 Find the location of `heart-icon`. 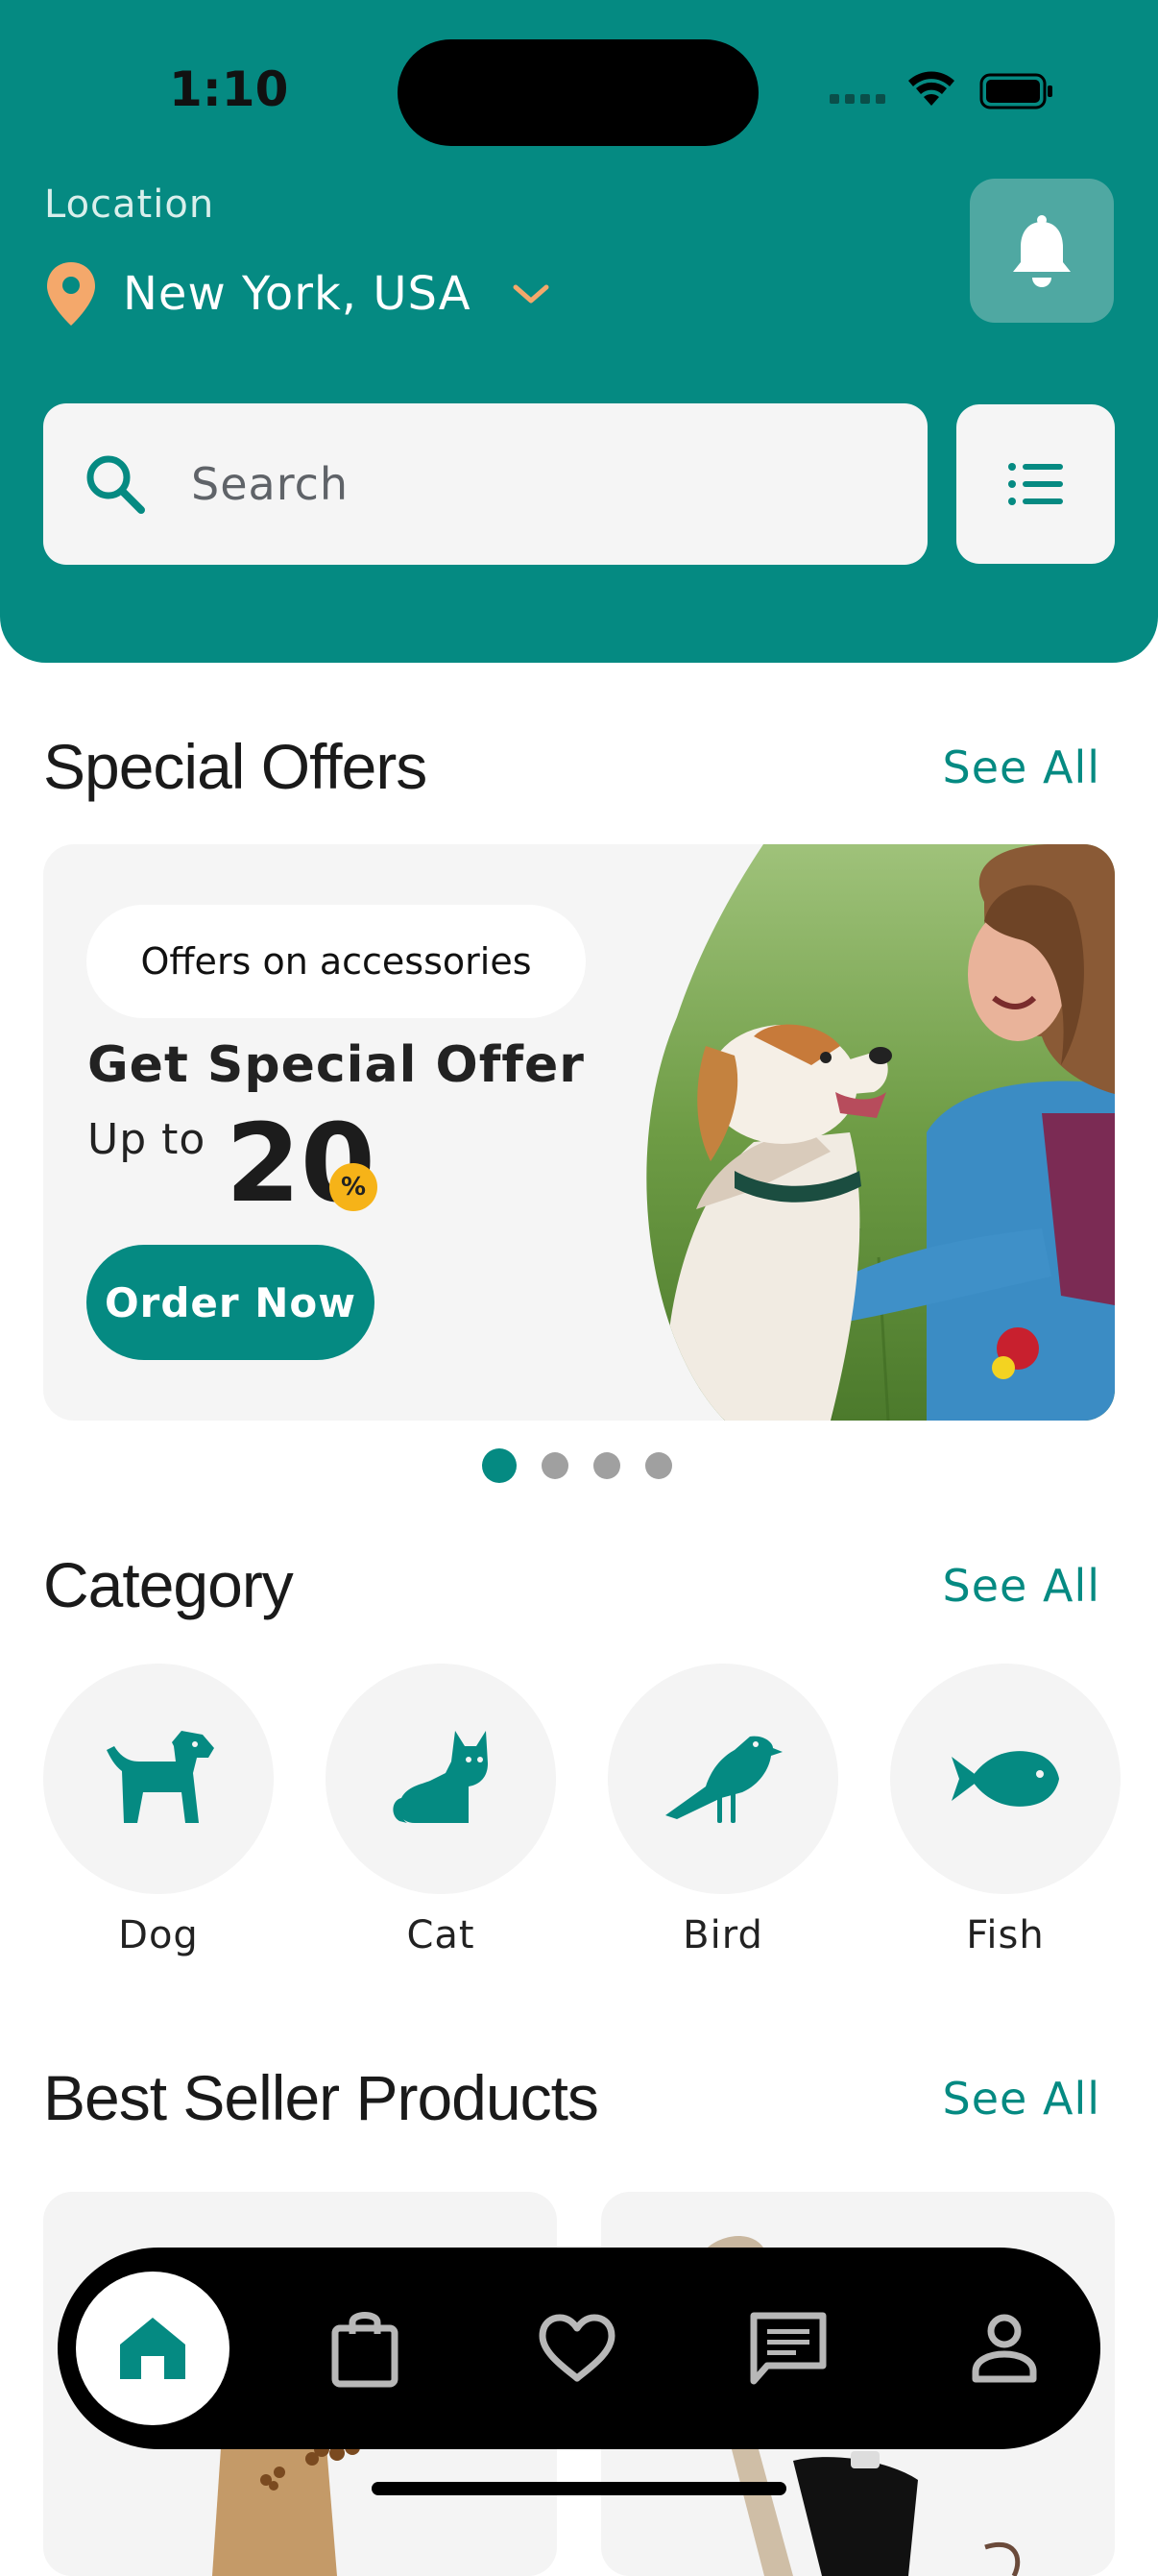

heart-icon is located at coordinates (577, 2348).